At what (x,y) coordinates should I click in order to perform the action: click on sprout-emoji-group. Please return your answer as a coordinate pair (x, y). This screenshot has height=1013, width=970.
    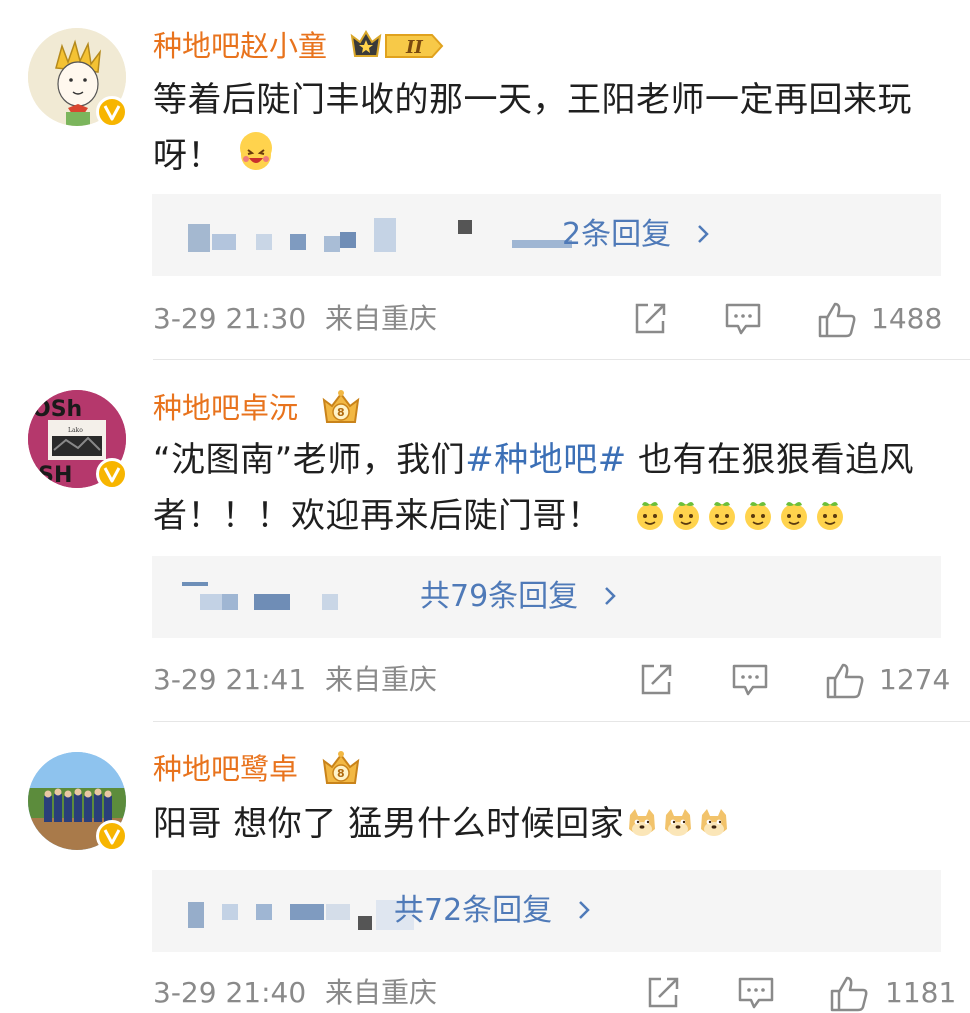
    Looking at the image, I should click on (738, 516).